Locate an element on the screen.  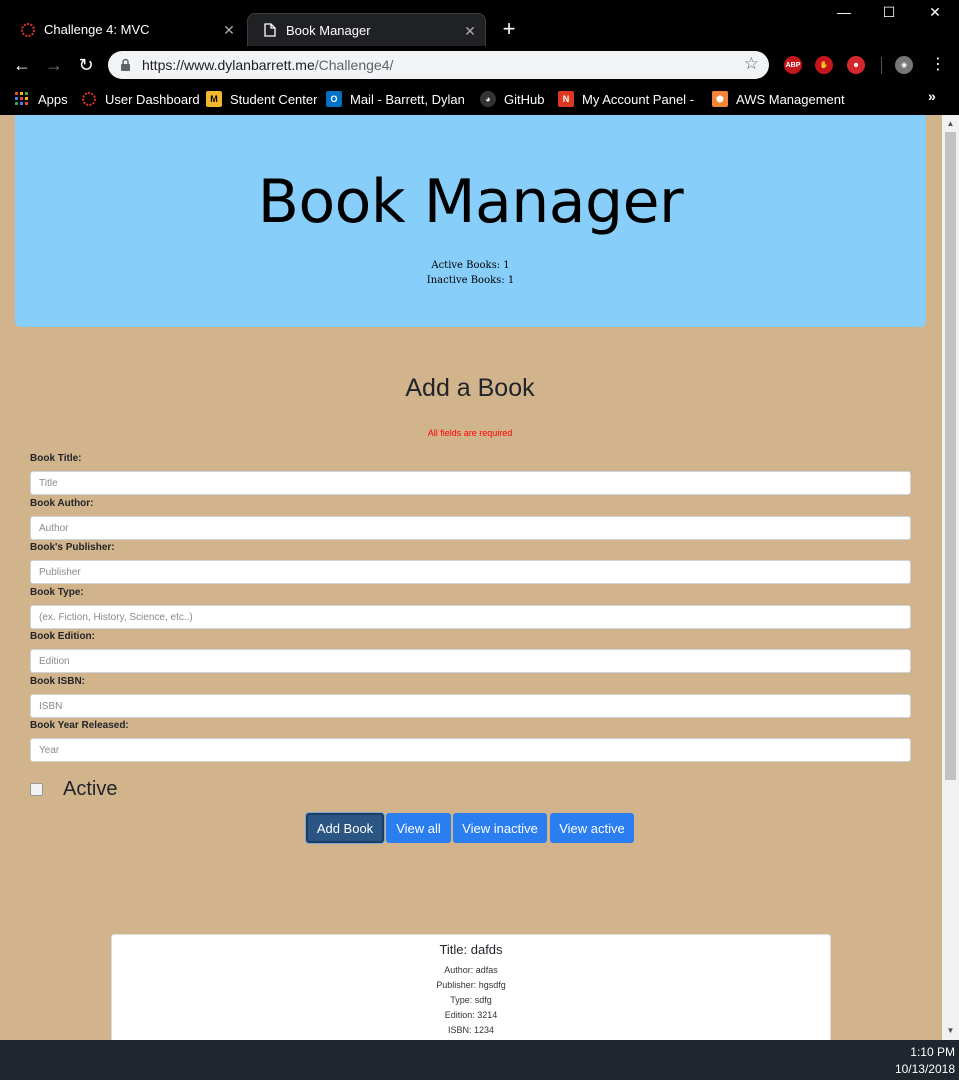
bookmark-apps: Apps is located at coordinates (41, 99).